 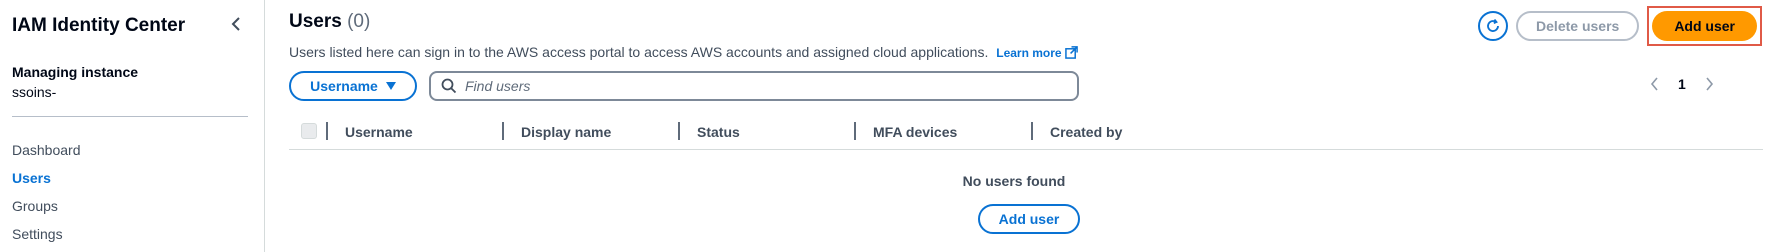 I want to click on select-all-checkbox, so click(x=309, y=131).